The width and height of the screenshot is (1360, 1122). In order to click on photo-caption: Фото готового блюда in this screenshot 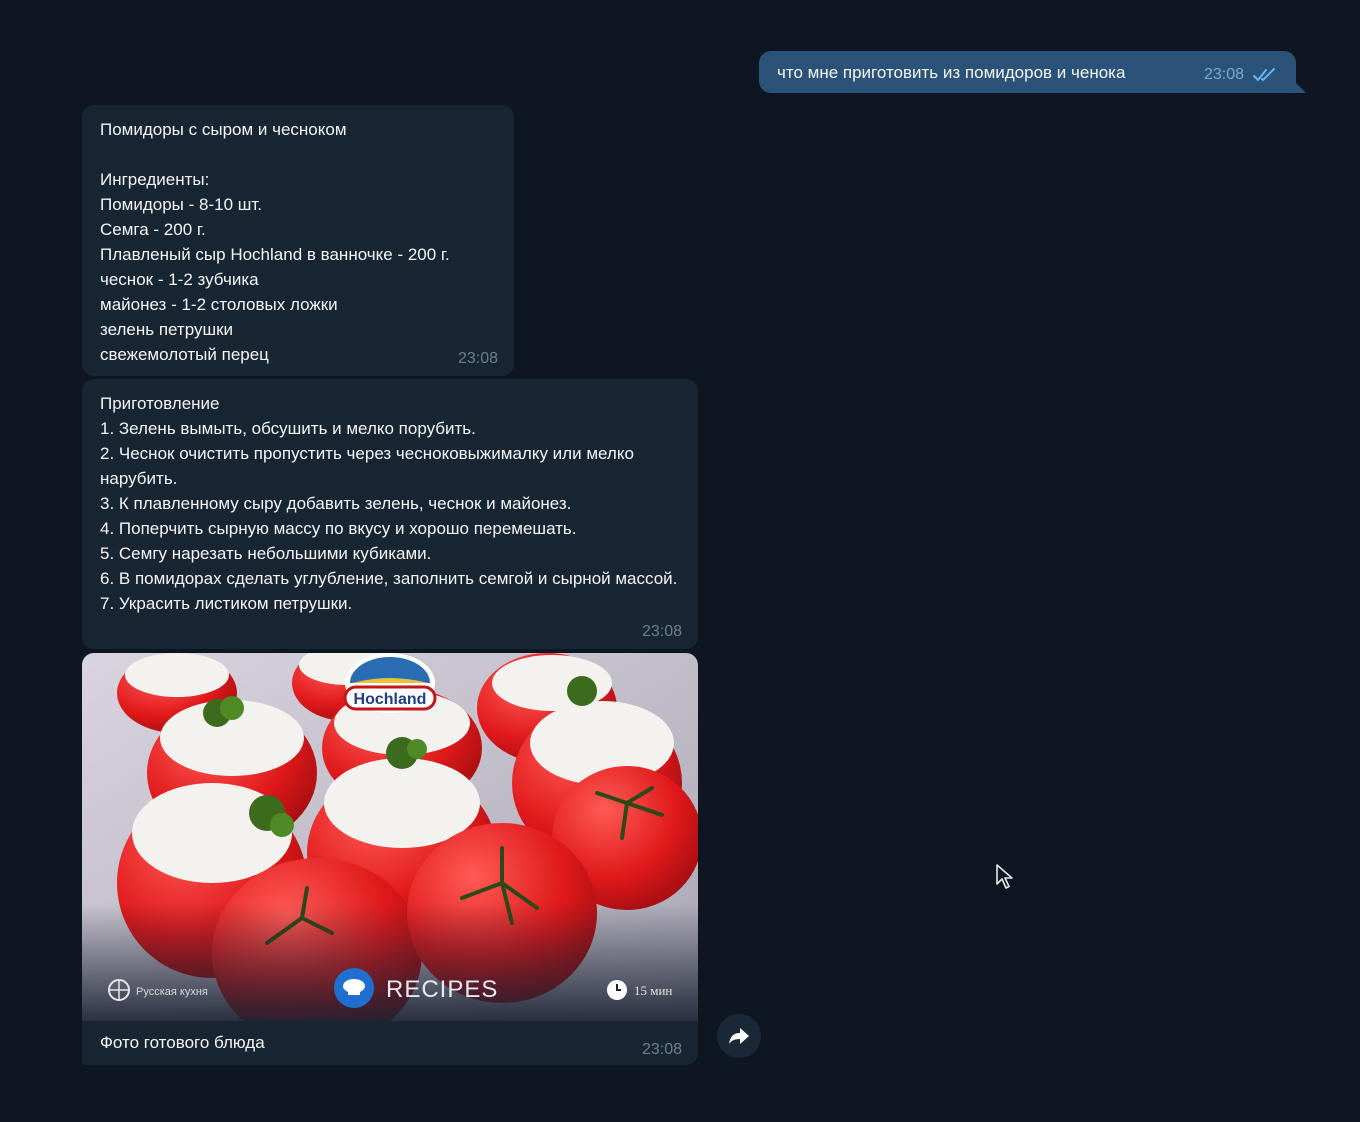, I will do `click(182, 1042)`.